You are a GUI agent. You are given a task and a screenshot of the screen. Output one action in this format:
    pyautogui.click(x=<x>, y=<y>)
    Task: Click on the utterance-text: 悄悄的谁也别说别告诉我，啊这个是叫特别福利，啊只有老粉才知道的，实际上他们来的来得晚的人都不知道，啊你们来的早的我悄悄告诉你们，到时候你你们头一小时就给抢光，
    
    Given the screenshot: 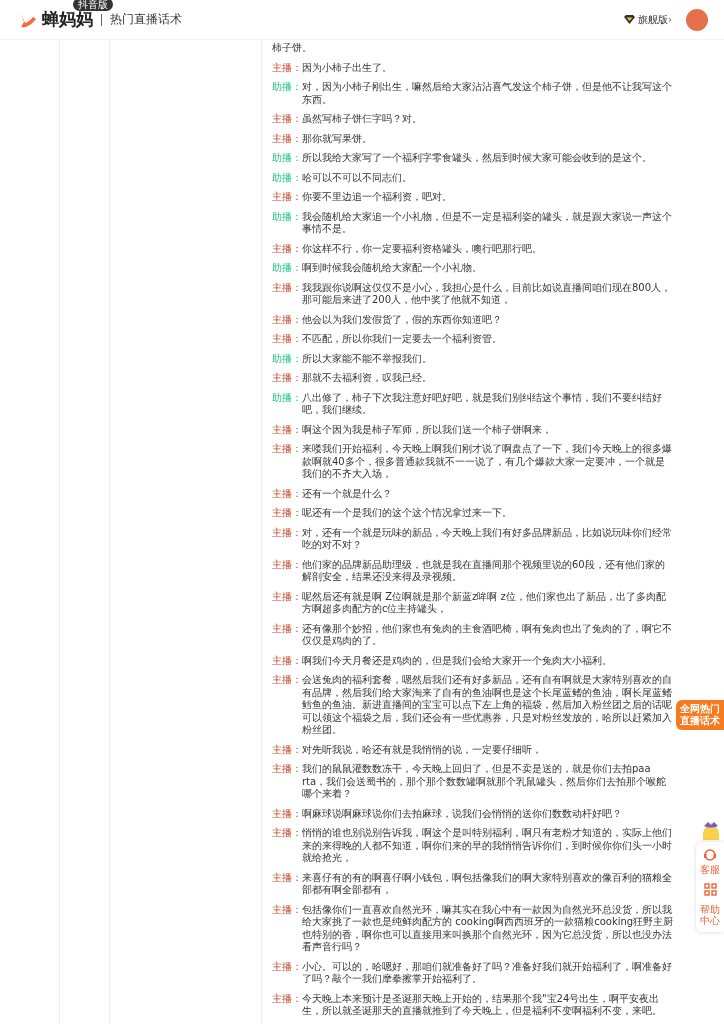 What is the action you would take?
    pyautogui.click(x=487, y=846)
    